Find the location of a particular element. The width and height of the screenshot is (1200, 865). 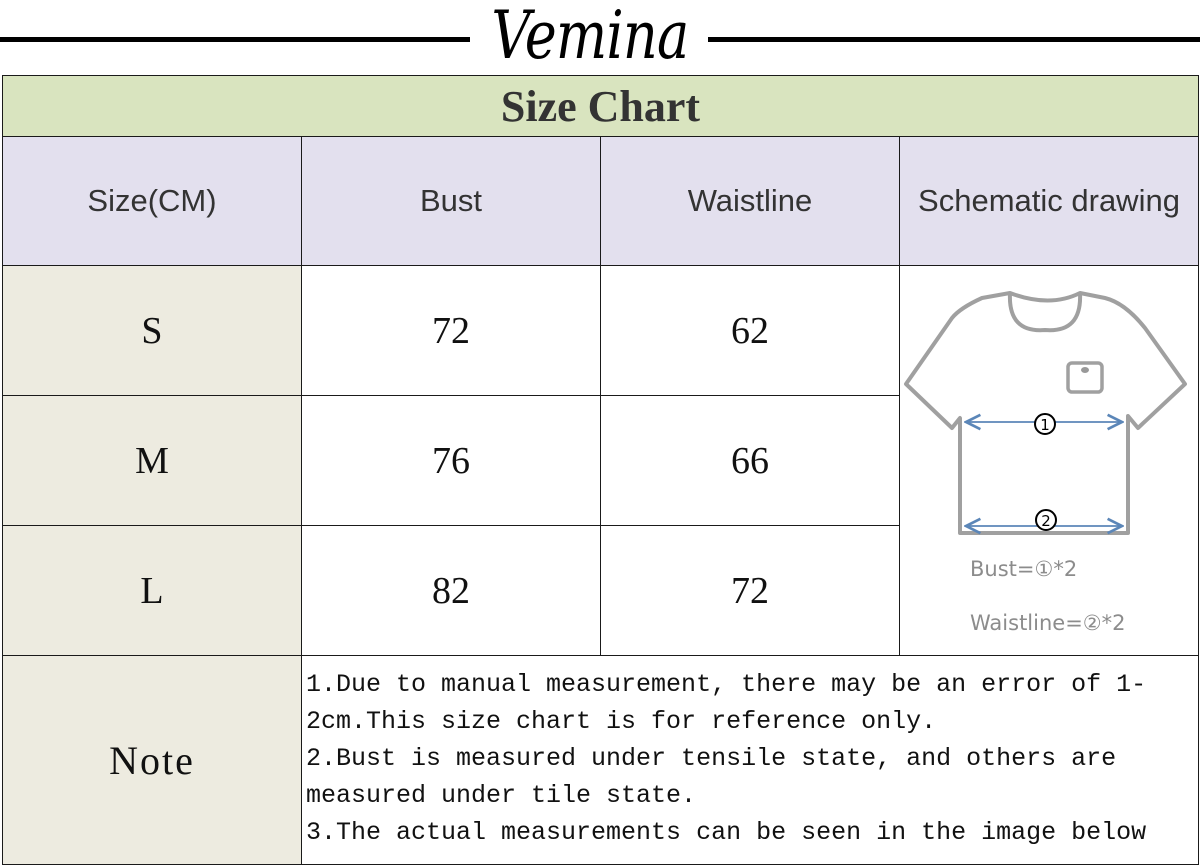

title-row: Size Chart is located at coordinates (600, 106).